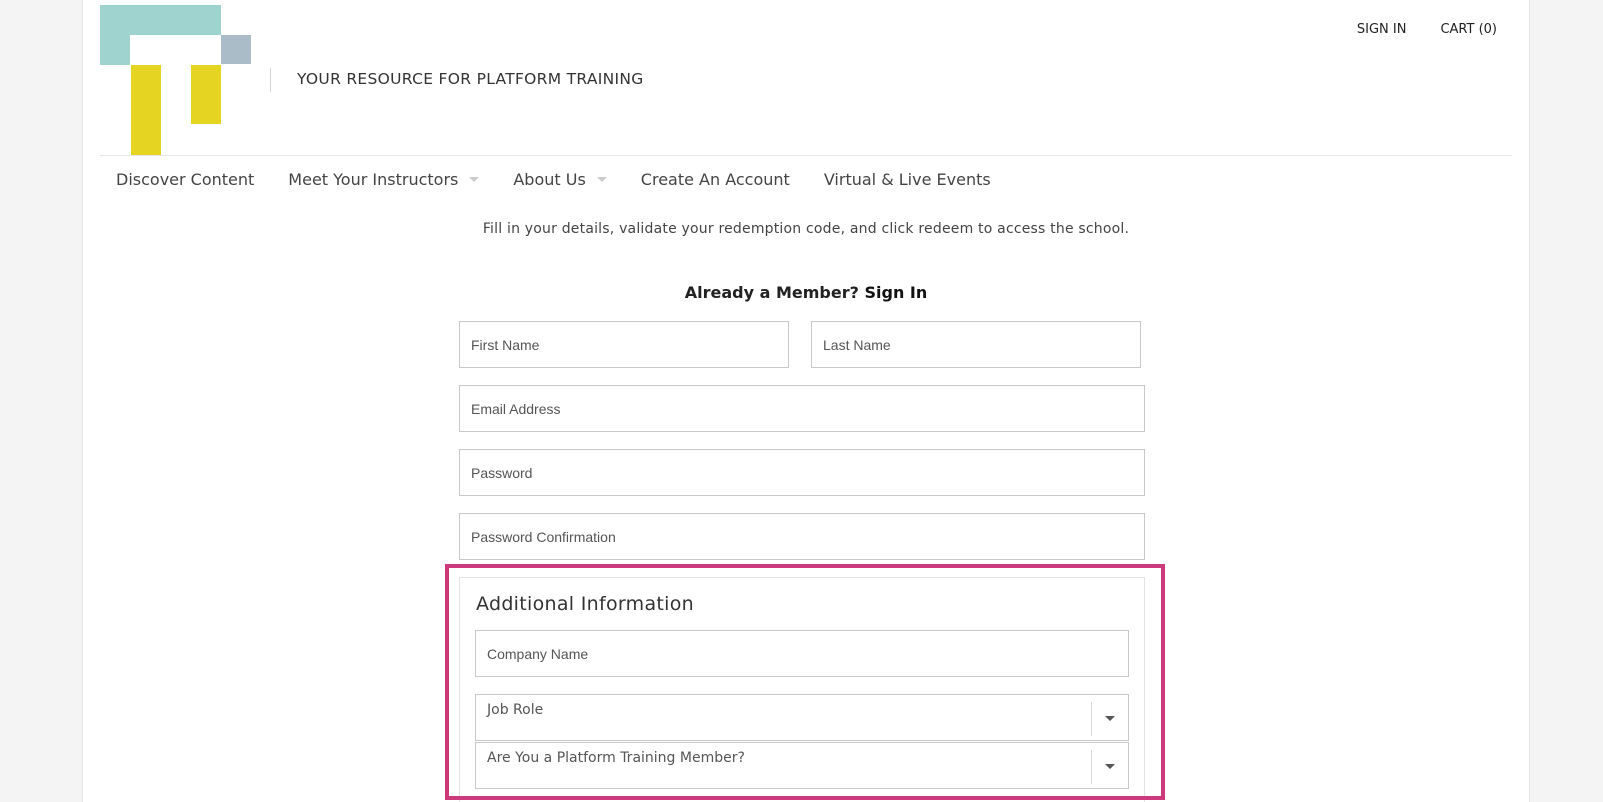  I want to click on password-confirmation-placeholder: Password Confirmation, so click(543, 536).